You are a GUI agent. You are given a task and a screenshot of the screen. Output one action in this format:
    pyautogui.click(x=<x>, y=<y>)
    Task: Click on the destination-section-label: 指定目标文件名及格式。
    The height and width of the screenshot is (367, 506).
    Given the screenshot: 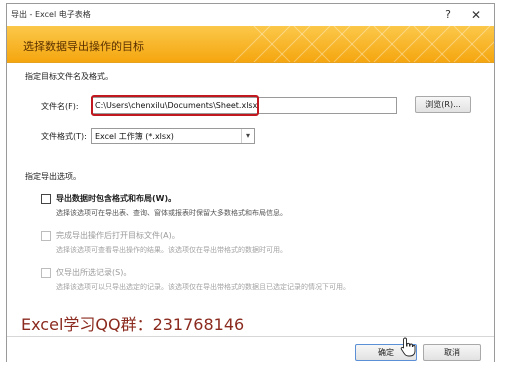 What is the action you would take?
    pyautogui.click(x=69, y=76)
    